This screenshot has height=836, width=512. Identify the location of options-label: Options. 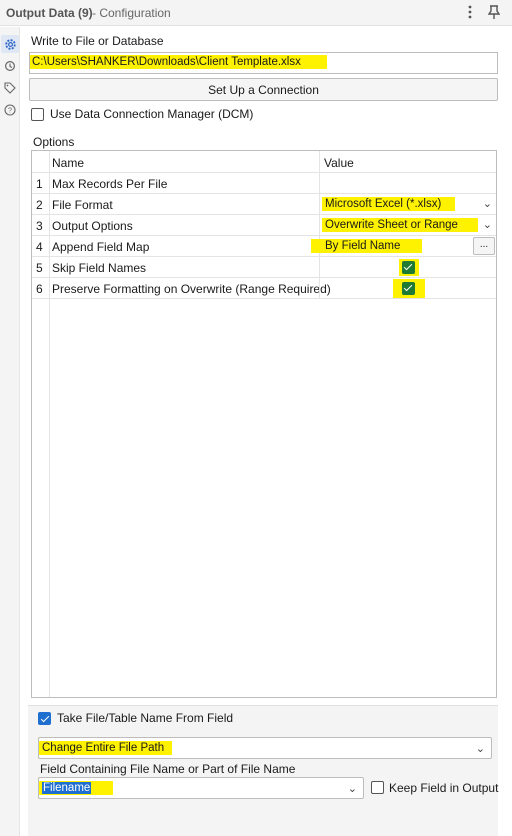
(54, 142).